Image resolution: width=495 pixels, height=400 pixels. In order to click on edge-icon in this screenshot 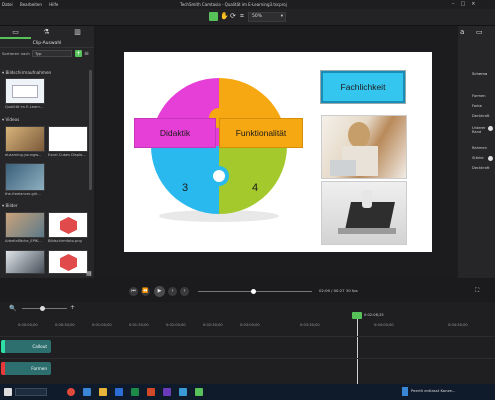, I will do `click(87, 392)`.